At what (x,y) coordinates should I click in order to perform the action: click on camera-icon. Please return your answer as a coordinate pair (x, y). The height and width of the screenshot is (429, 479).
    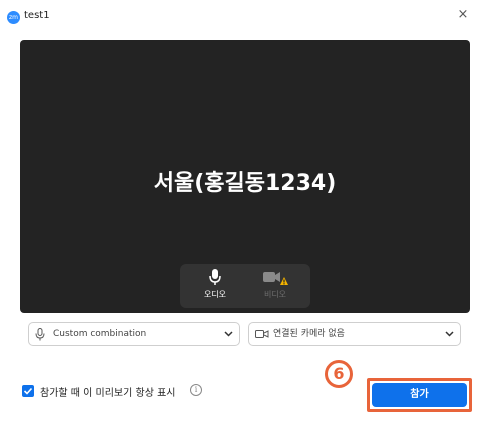
    Looking at the image, I should click on (262, 334).